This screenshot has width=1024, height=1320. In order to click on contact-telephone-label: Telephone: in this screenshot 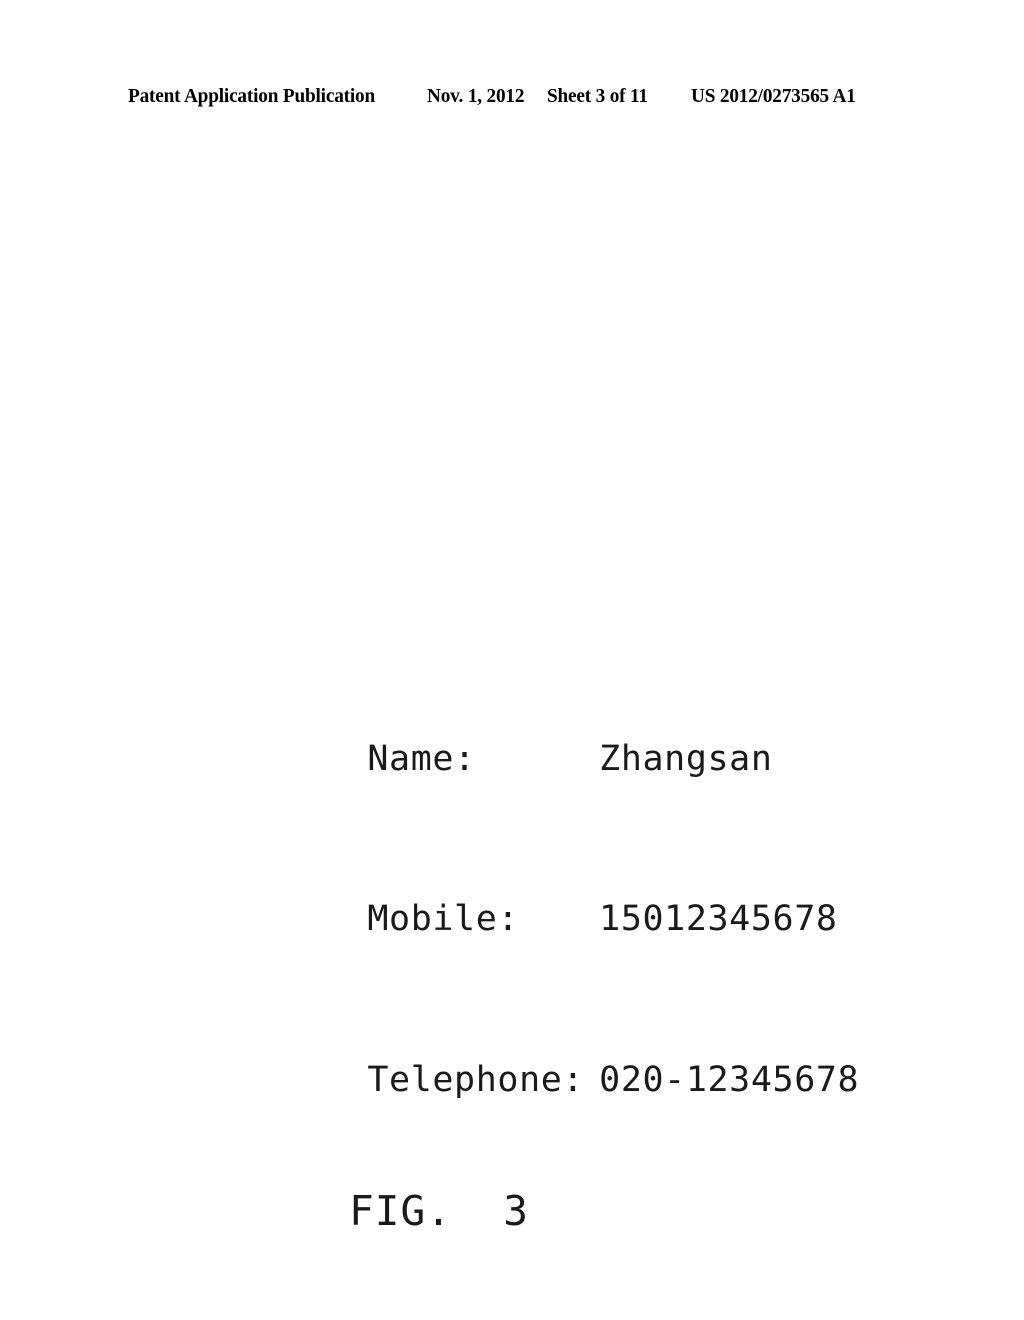, I will do `click(476, 1079)`.